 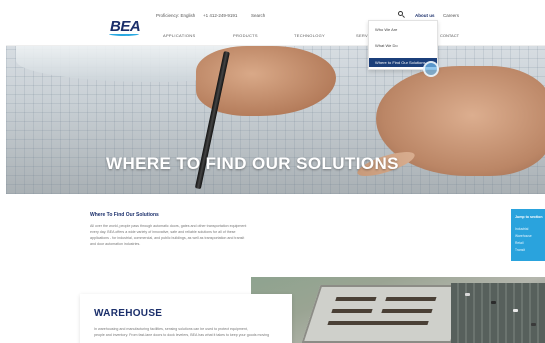 What do you see at coordinates (124, 215) in the screenshot?
I see `section-title: Where To Find Our Solutions` at bounding box center [124, 215].